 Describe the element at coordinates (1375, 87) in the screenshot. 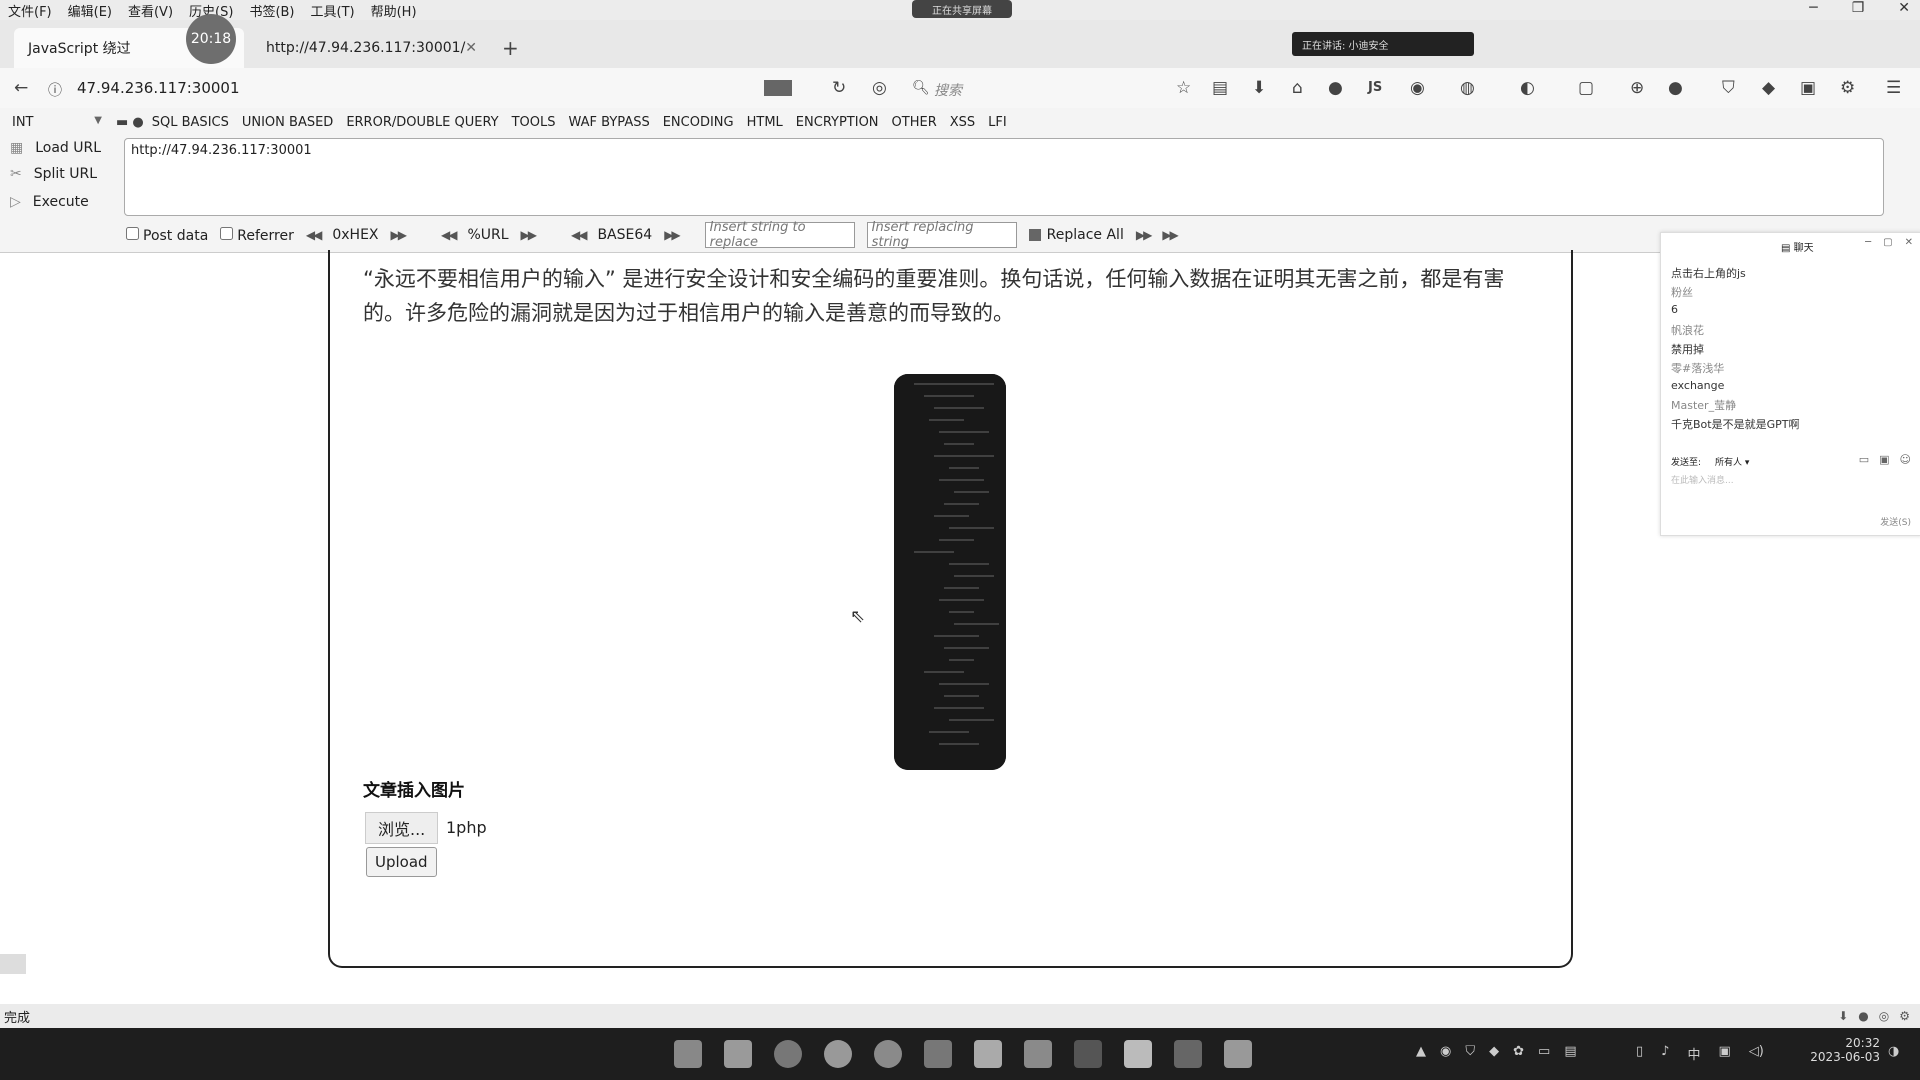

I see `js-icon: JS` at that location.